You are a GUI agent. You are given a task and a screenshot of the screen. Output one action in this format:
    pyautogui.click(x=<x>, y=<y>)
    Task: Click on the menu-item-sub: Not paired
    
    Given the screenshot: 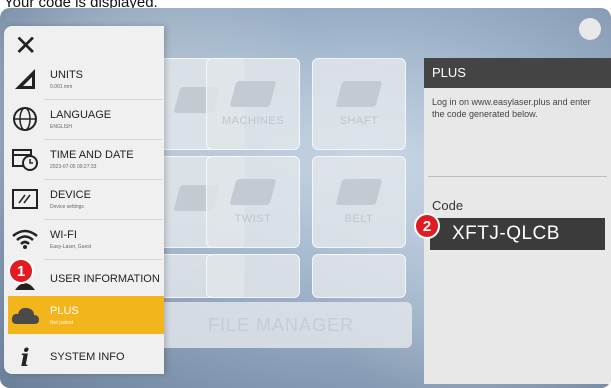 What is the action you would take?
    pyautogui.click(x=62, y=322)
    